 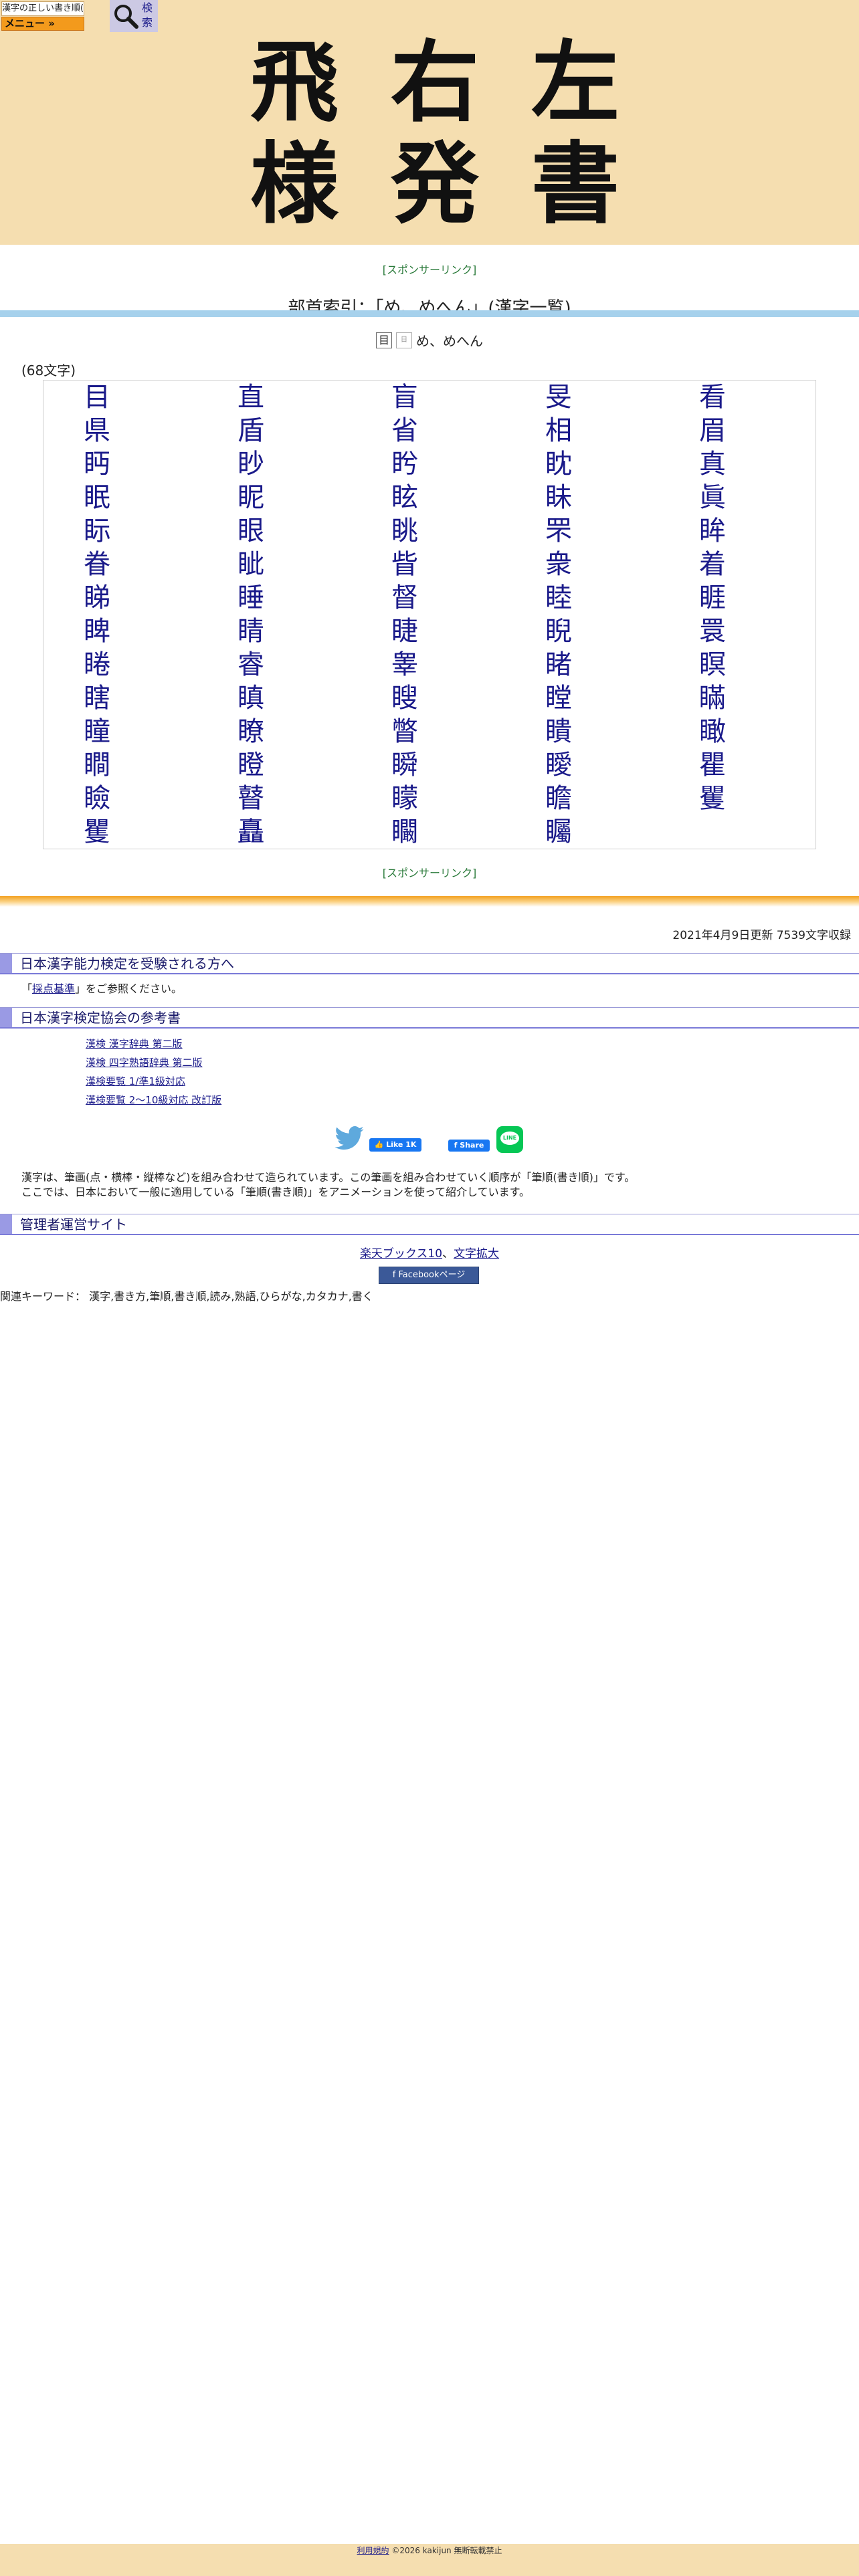 I want to click on kanji-link: 瞬, so click(x=405, y=765).